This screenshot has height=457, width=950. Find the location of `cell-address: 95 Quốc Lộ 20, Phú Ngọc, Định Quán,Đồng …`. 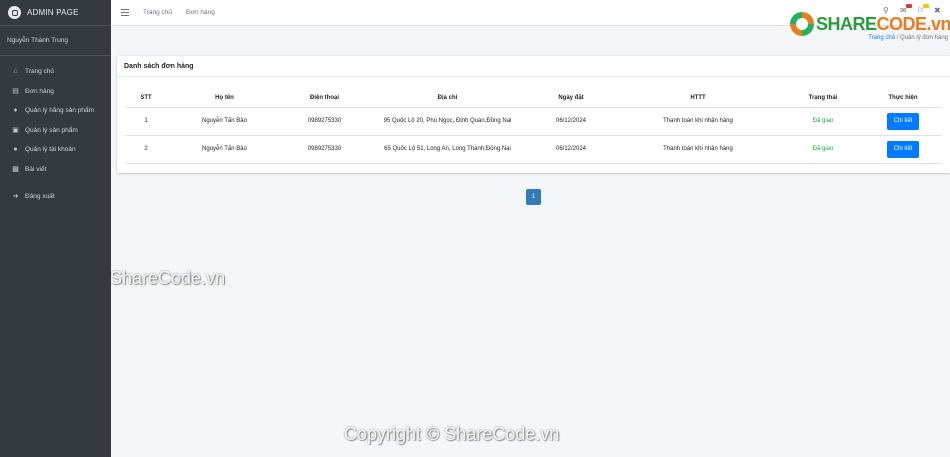

cell-address: 95 Quốc Lộ 20, Phú Ngọc, Định Quán,Đồng … is located at coordinates (447, 121).